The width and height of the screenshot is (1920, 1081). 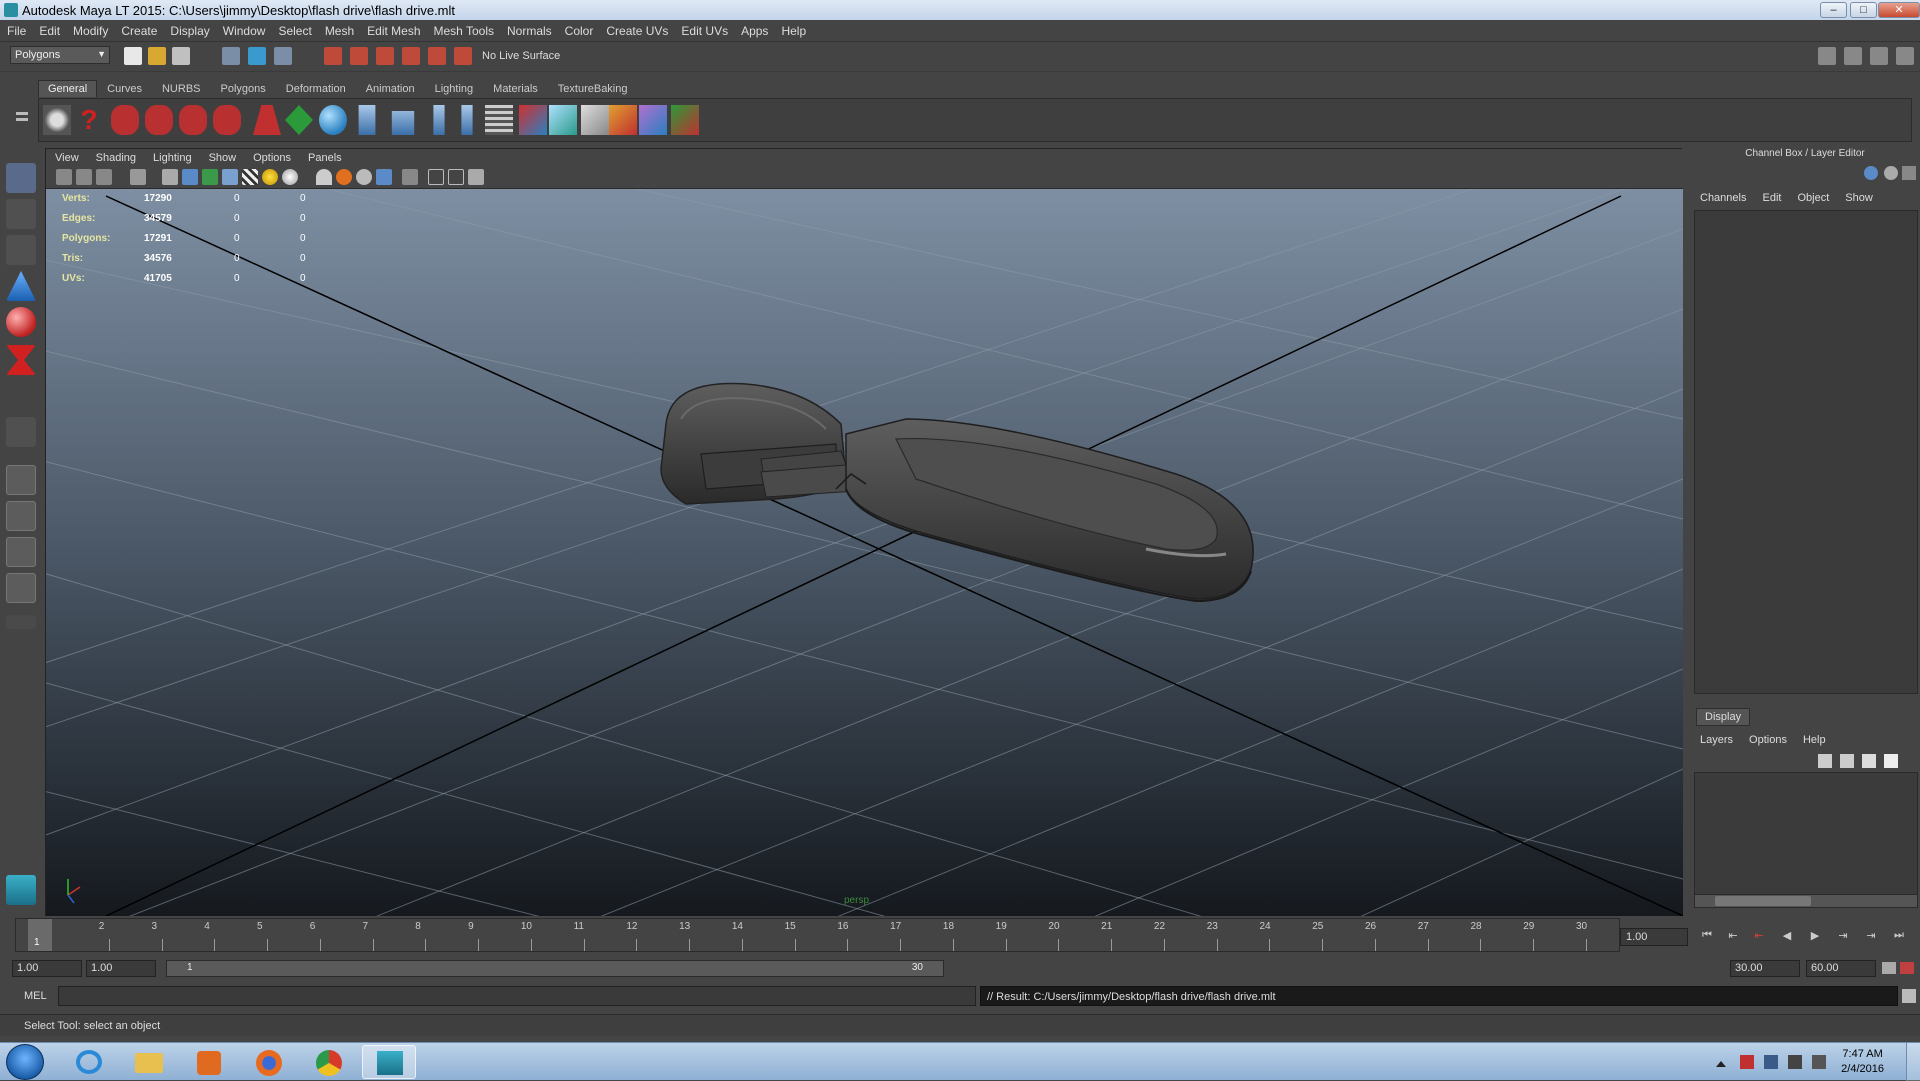 I want to click on vp-menu-panels: Panels, so click(x=324, y=156).